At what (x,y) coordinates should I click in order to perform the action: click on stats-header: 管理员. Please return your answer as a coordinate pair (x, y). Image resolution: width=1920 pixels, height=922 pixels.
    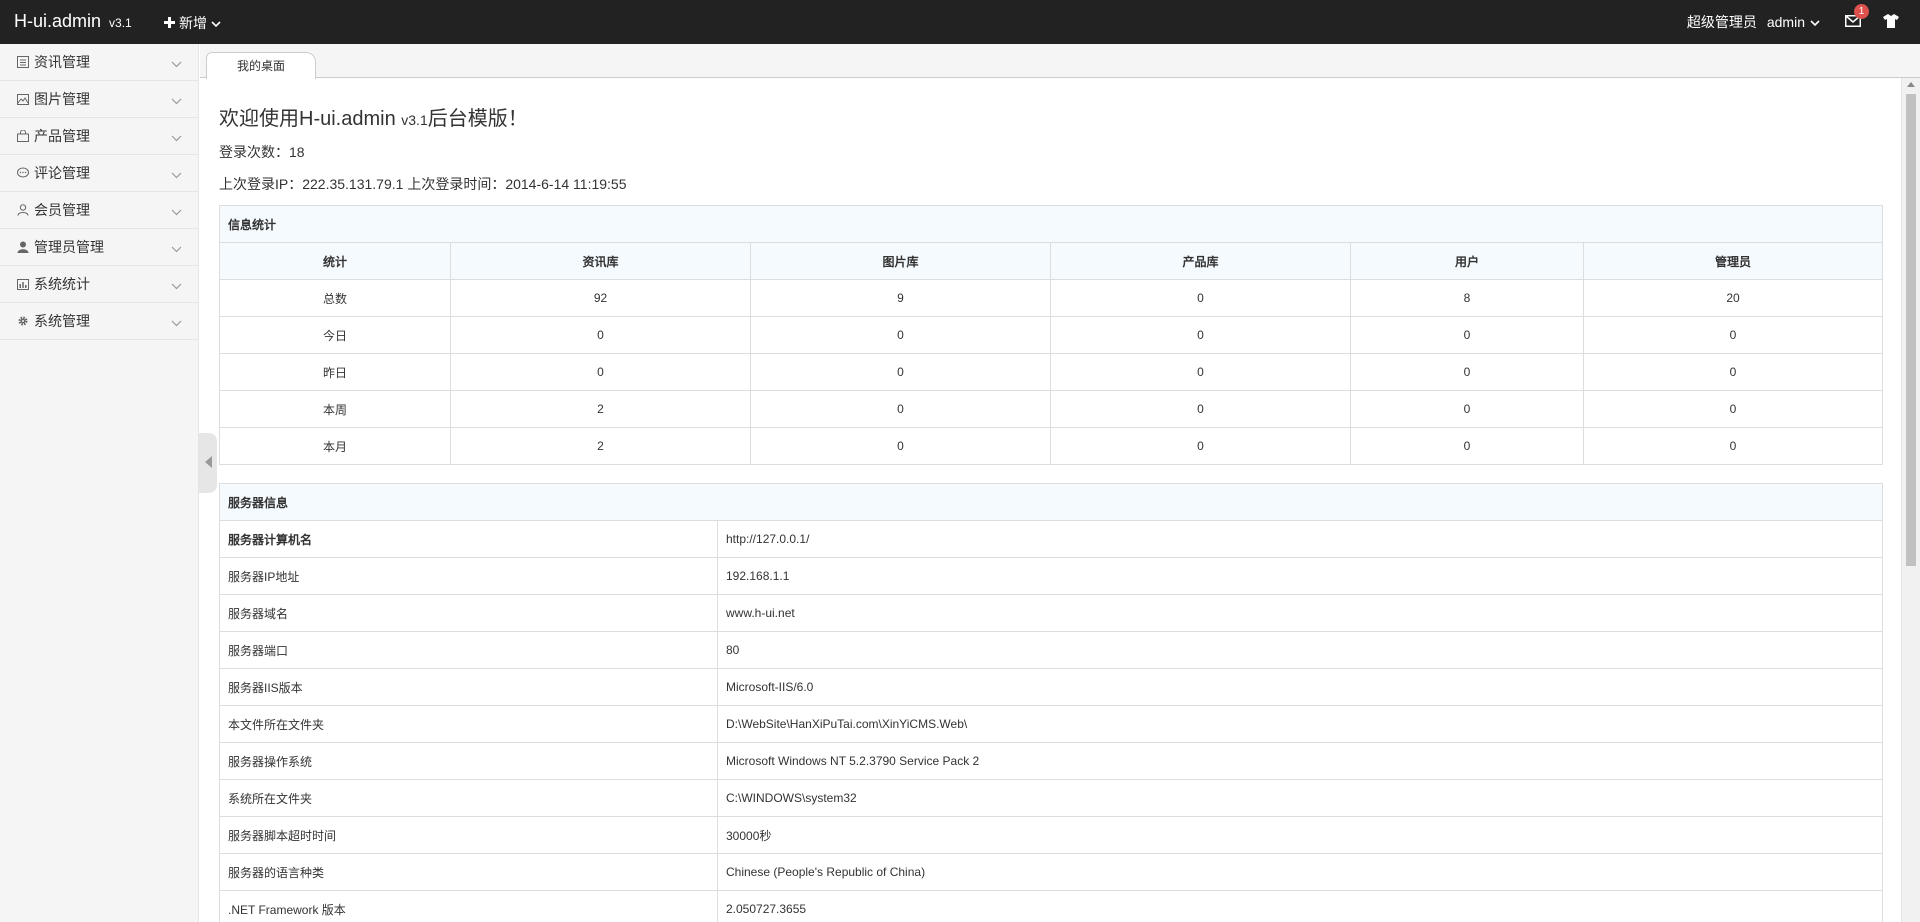
    Looking at the image, I should click on (1733, 261).